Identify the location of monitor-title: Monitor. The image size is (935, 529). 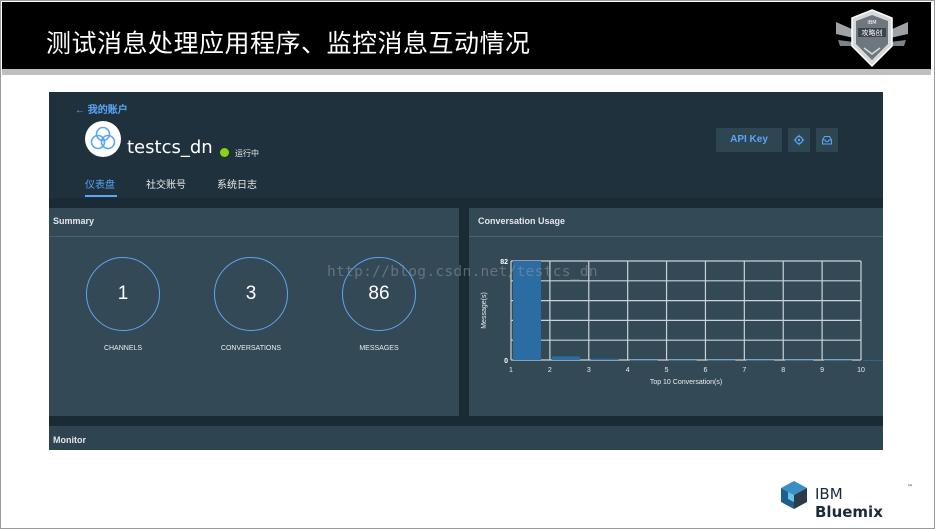
(69, 440).